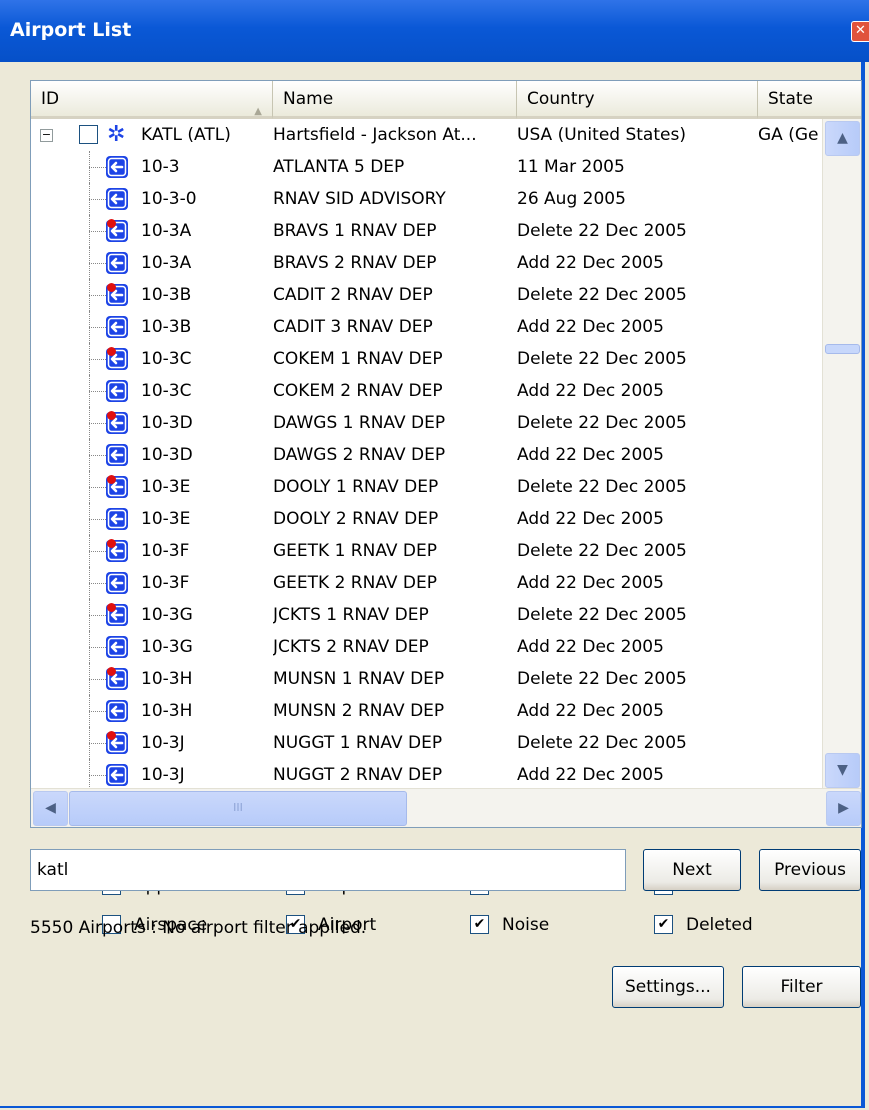 This screenshot has width=869, height=1110. Describe the element at coordinates (111, 607) in the screenshot. I see `red-dot-icon` at that location.